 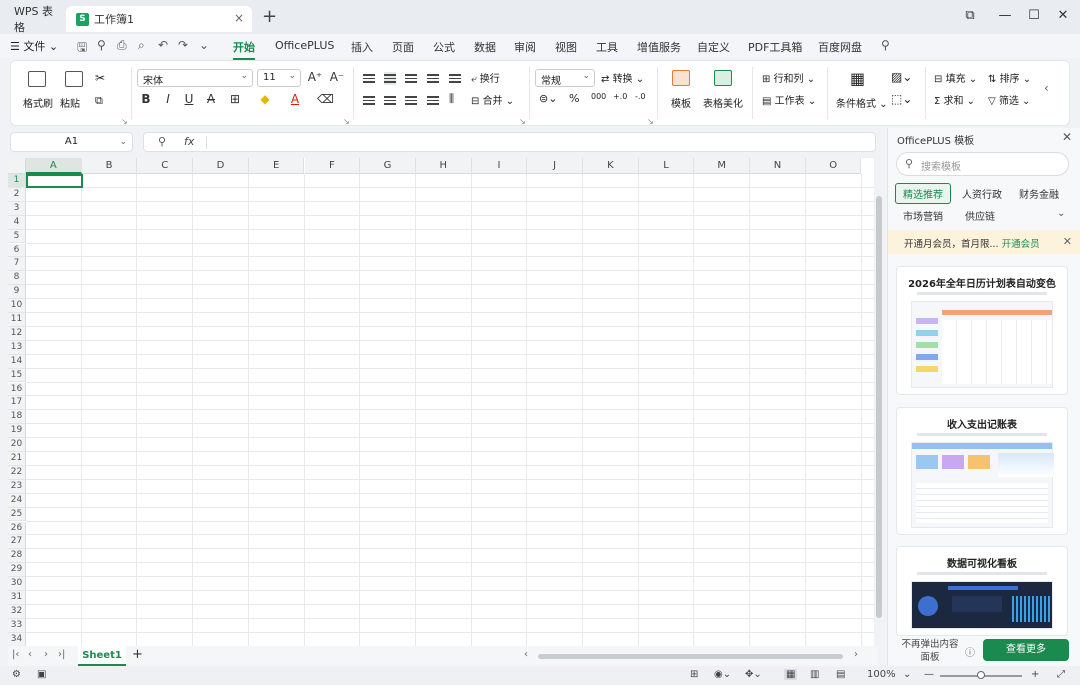 What do you see at coordinates (650, 121) in the screenshot?
I see `number-launcher-icon: ↘` at bounding box center [650, 121].